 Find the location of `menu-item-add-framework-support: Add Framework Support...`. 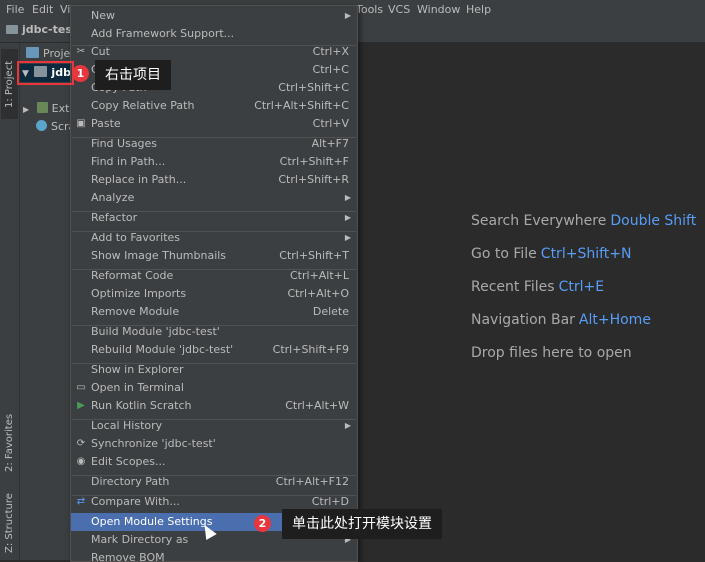

menu-item-add-framework-support: Add Framework Support... is located at coordinates (214, 34).